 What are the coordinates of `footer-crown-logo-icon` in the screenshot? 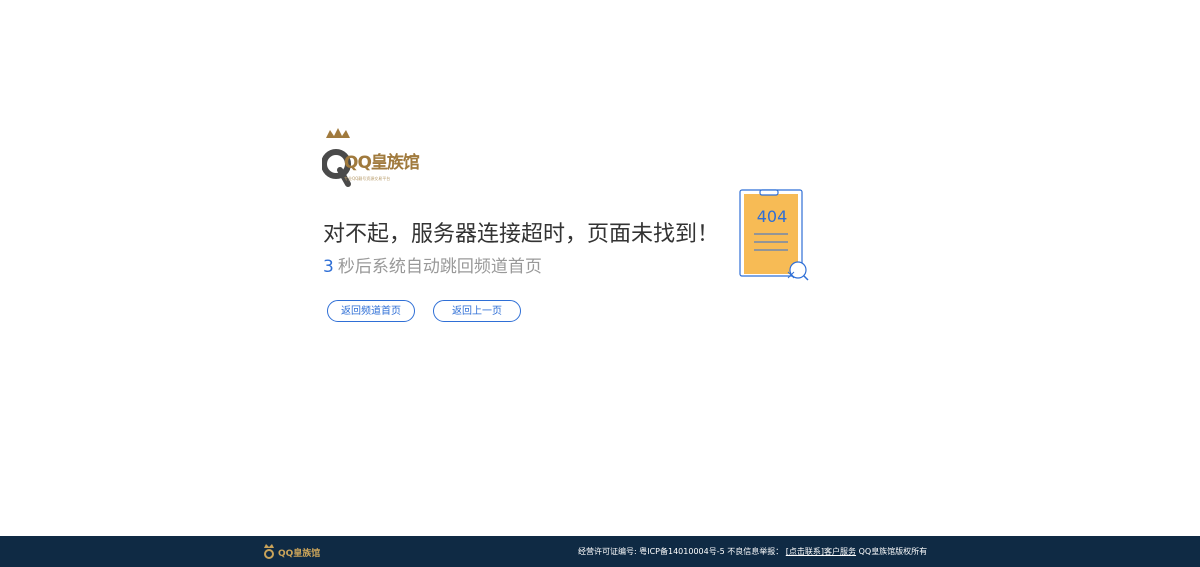 It's located at (269, 551).